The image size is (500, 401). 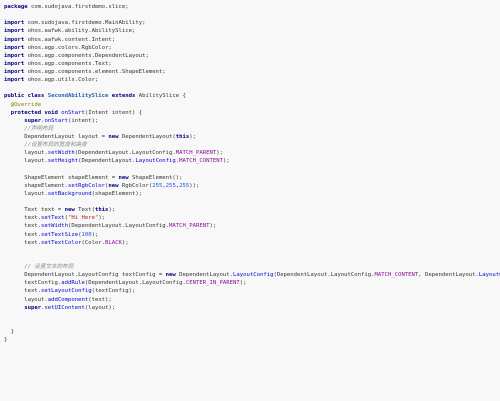 I want to click on code-token: addComponent, so click(x=68, y=299).